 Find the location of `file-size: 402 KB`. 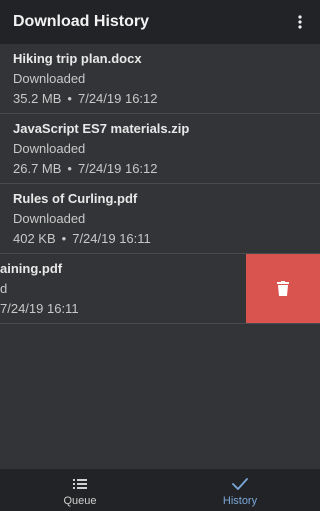

file-size: 402 KB is located at coordinates (34, 238).